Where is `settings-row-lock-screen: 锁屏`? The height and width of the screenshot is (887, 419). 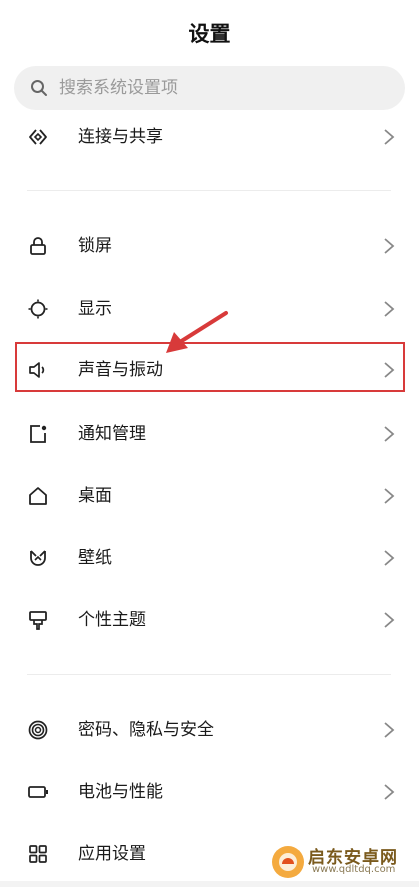 settings-row-lock-screen: 锁屏 is located at coordinates (209, 246).